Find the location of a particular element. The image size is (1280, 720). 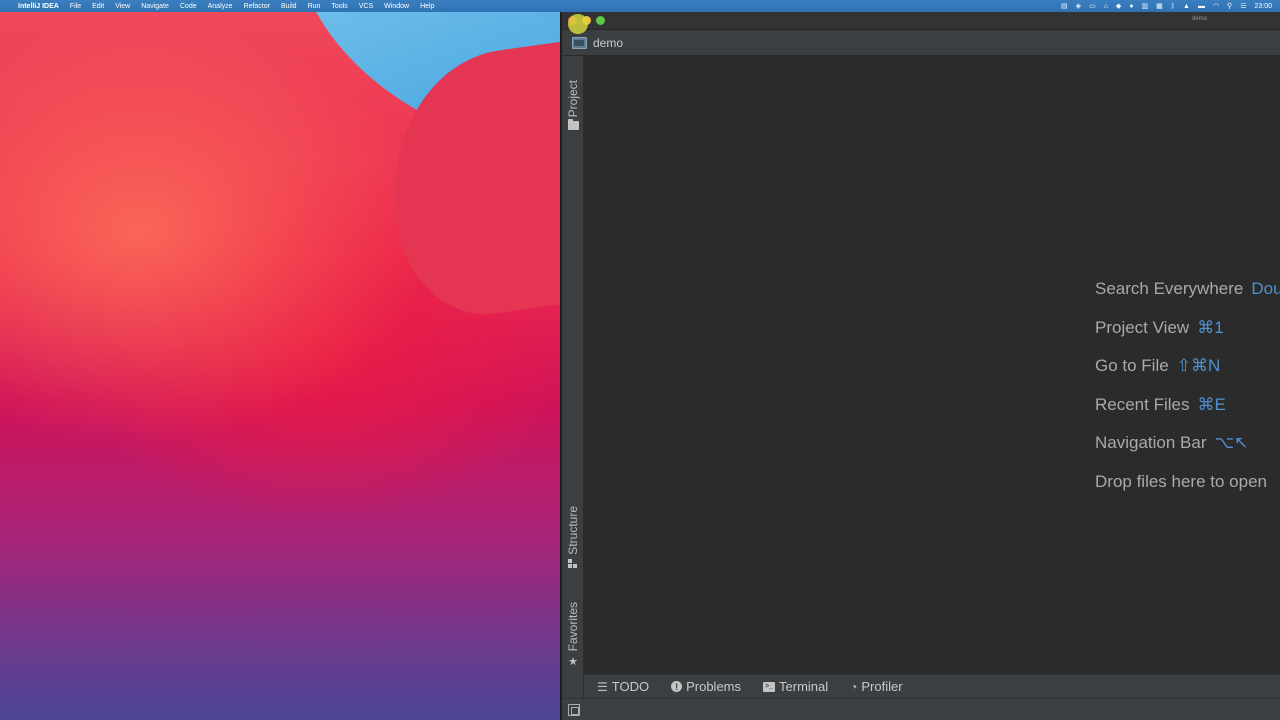

tool-tab-terminal: >_ Terminal is located at coordinates (795, 686).